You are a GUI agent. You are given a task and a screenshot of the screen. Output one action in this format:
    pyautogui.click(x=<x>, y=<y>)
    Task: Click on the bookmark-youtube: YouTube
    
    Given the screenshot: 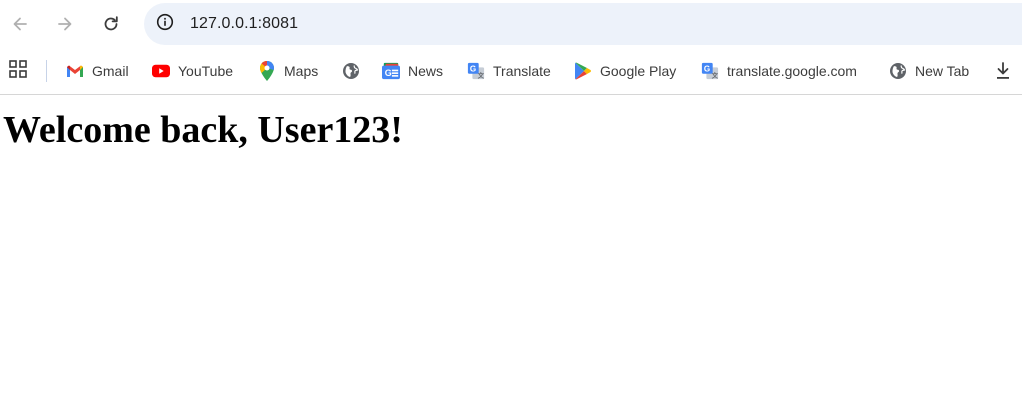 What is the action you would take?
    pyautogui.click(x=192, y=71)
    